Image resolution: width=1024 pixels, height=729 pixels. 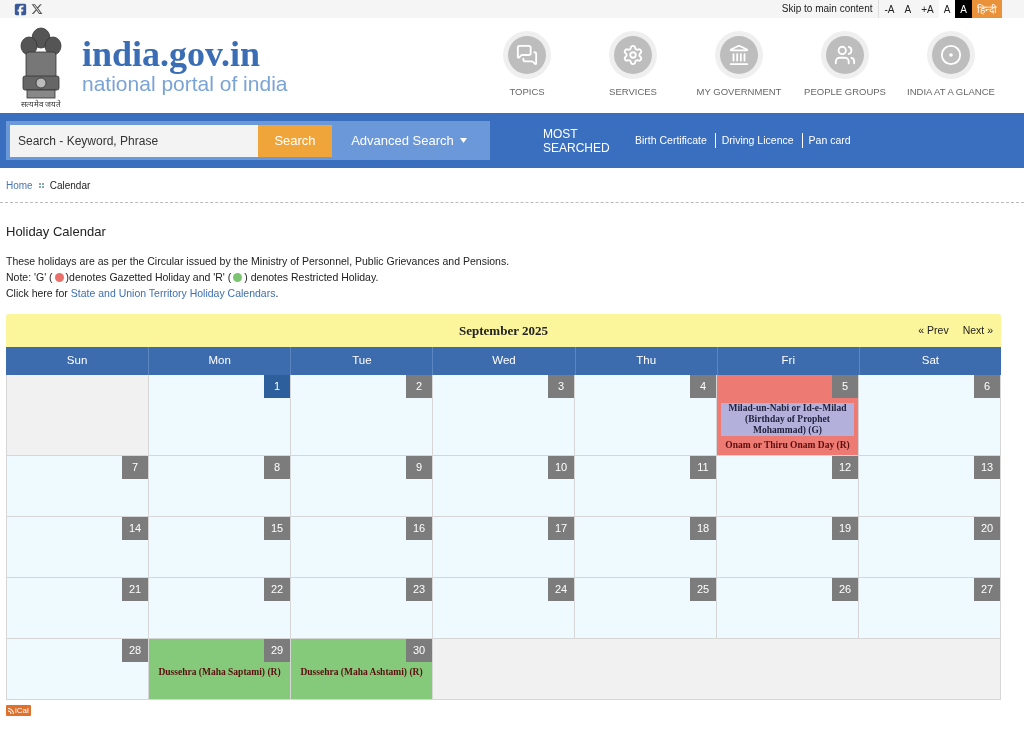 What do you see at coordinates (70, 185) in the screenshot?
I see `breadcrumb-current: Calendar` at bounding box center [70, 185].